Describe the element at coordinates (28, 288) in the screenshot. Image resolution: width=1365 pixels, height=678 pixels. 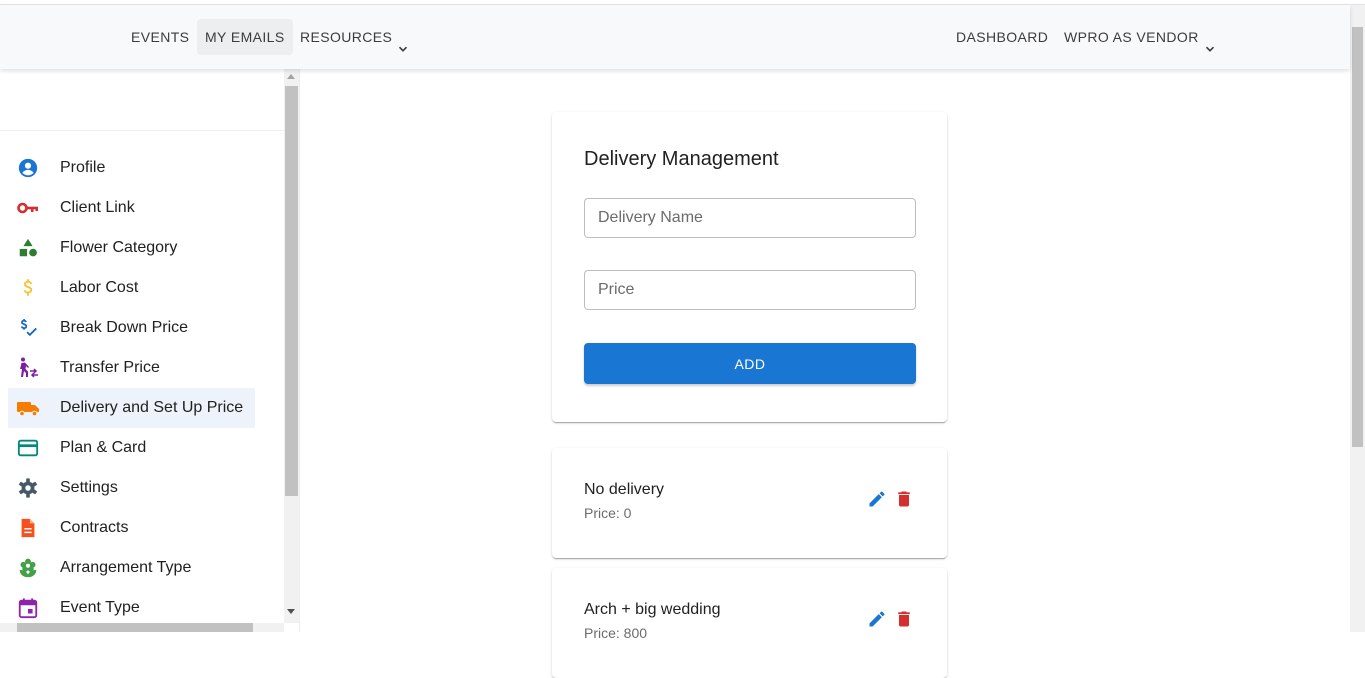
I see `dollar-icon` at that location.